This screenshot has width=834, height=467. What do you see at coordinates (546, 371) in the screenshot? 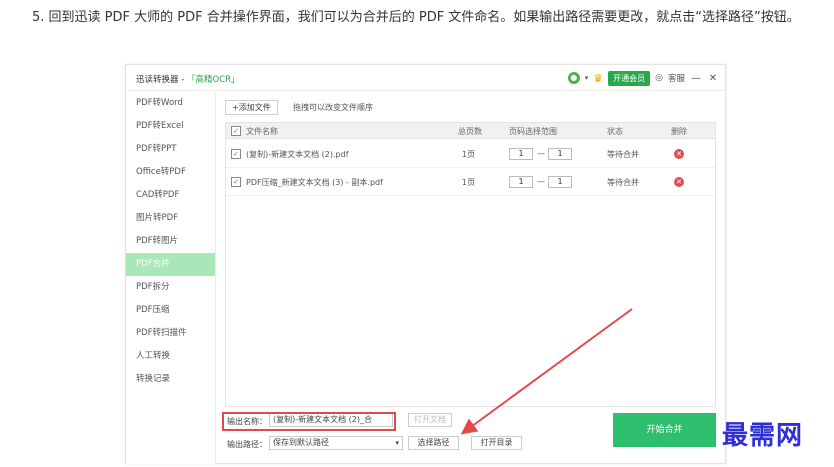
I see `annotation-arrow-icon` at bounding box center [546, 371].